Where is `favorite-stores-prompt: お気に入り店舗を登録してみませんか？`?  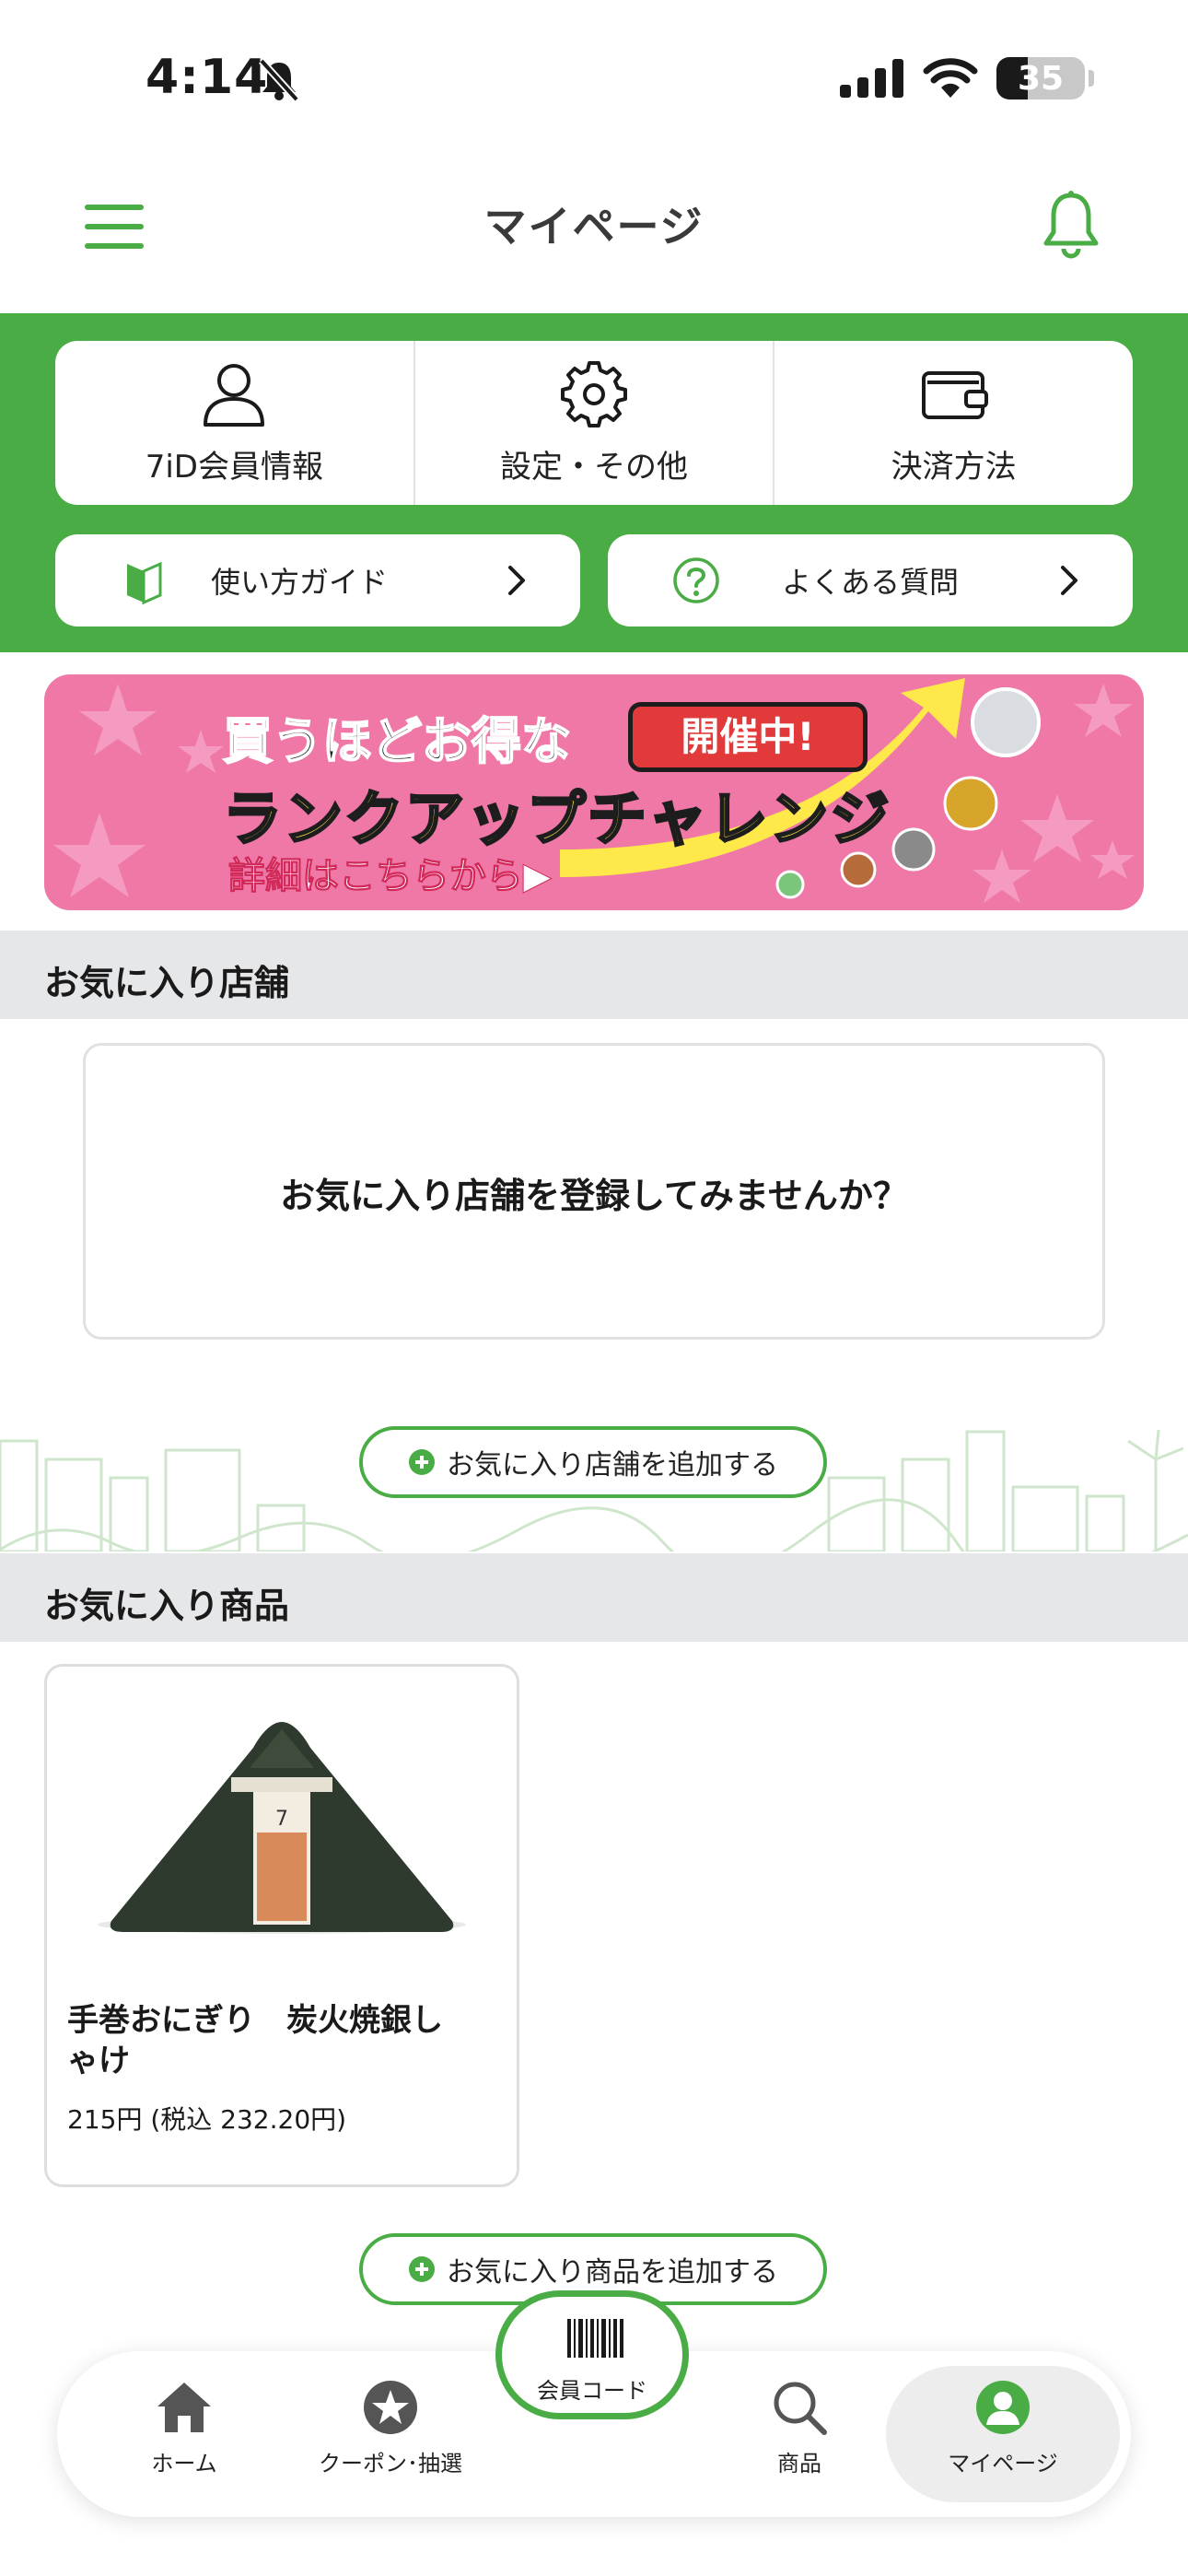 favorite-stores-prompt: お気に入り店舗を登録してみませんか？ is located at coordinates (594, 1196).